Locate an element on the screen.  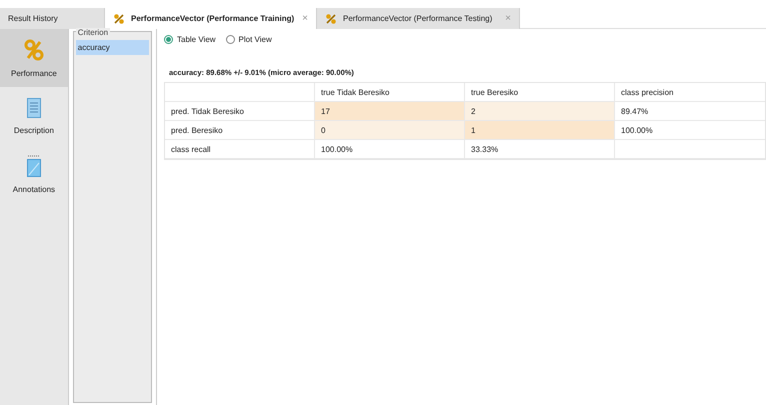
table-cell: class recall is located at coordinates (240, 149).